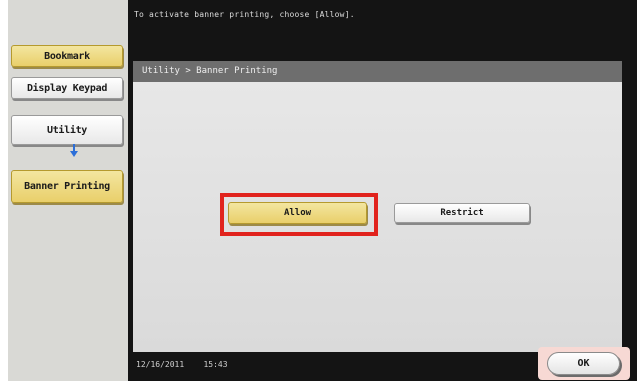  What do you see at coordinates (67, 56) in the screenshot?
I see `bookmark-button: Bookmark` at bounding box center [67, 56].